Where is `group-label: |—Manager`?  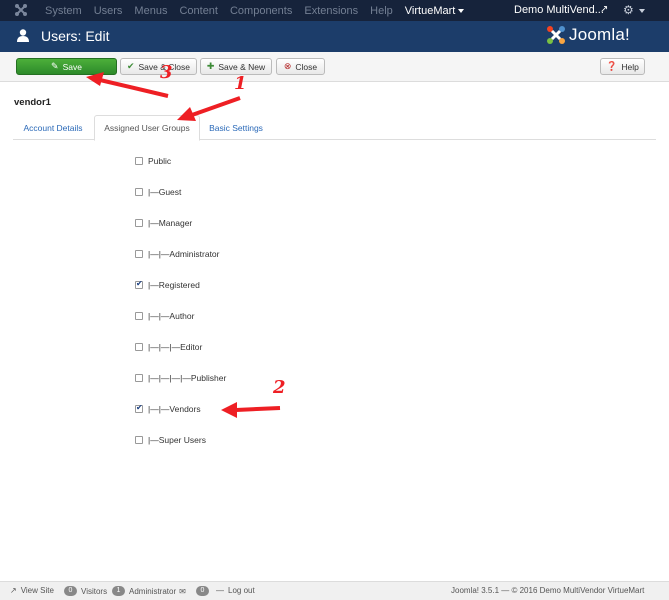
group-label: |—Manager is located at coordinates (170, 223).